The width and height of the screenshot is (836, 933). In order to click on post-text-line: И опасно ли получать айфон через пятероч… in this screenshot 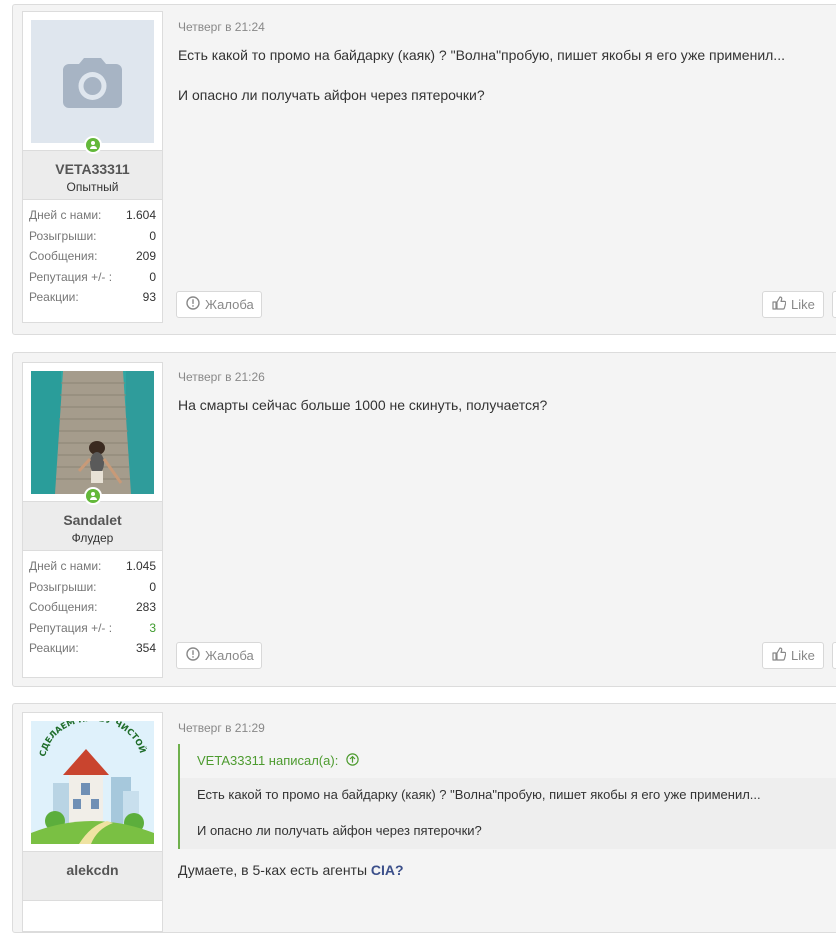, I will do `click(331, 95)`.